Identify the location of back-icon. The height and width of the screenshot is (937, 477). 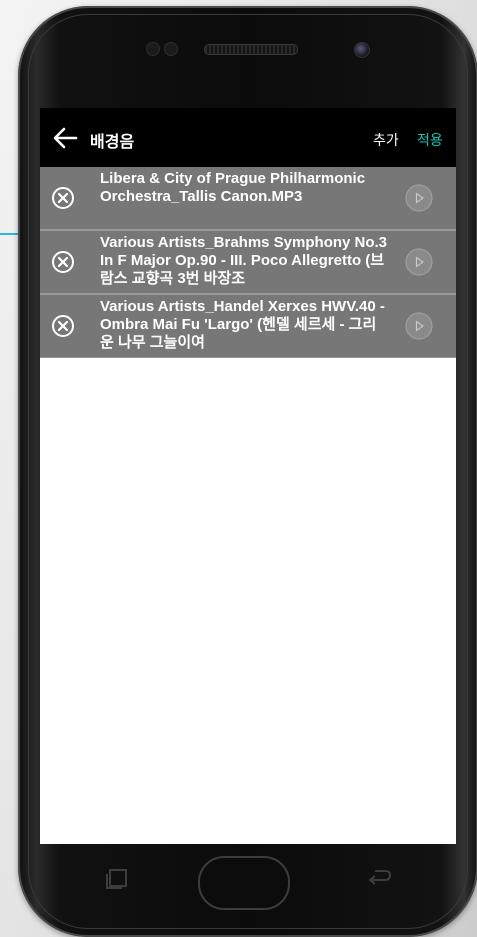
(379, 879).